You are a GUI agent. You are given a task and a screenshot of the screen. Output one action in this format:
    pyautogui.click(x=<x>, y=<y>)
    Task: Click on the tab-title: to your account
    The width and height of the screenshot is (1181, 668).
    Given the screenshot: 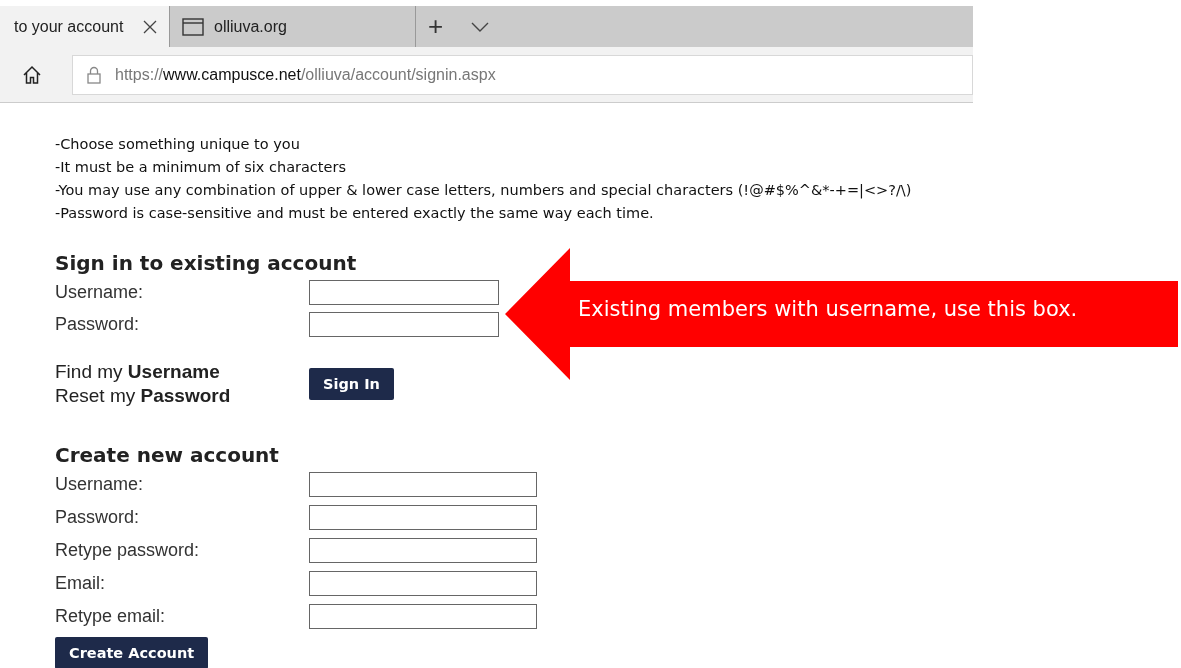 What is the action you would take?
    pyautogui.click(x=69, y=26)
    